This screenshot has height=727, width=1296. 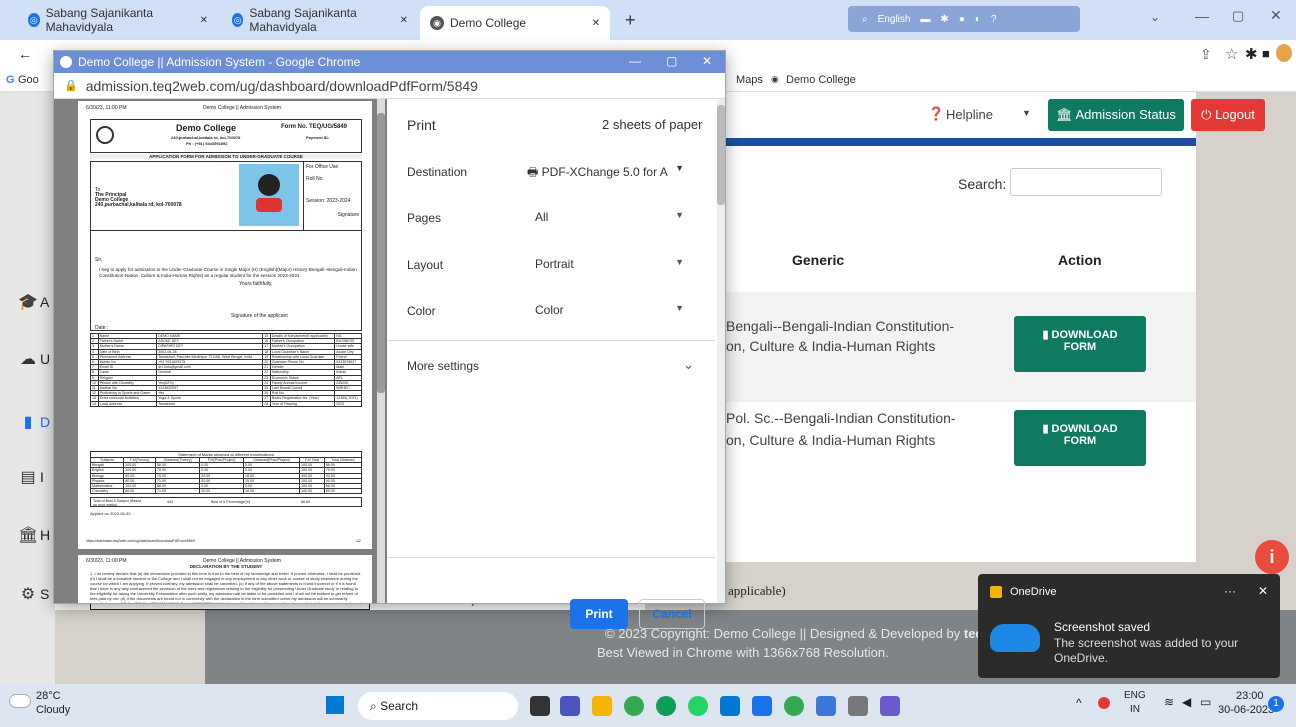 I want to click on store-icon, so click(x=730, y=706).